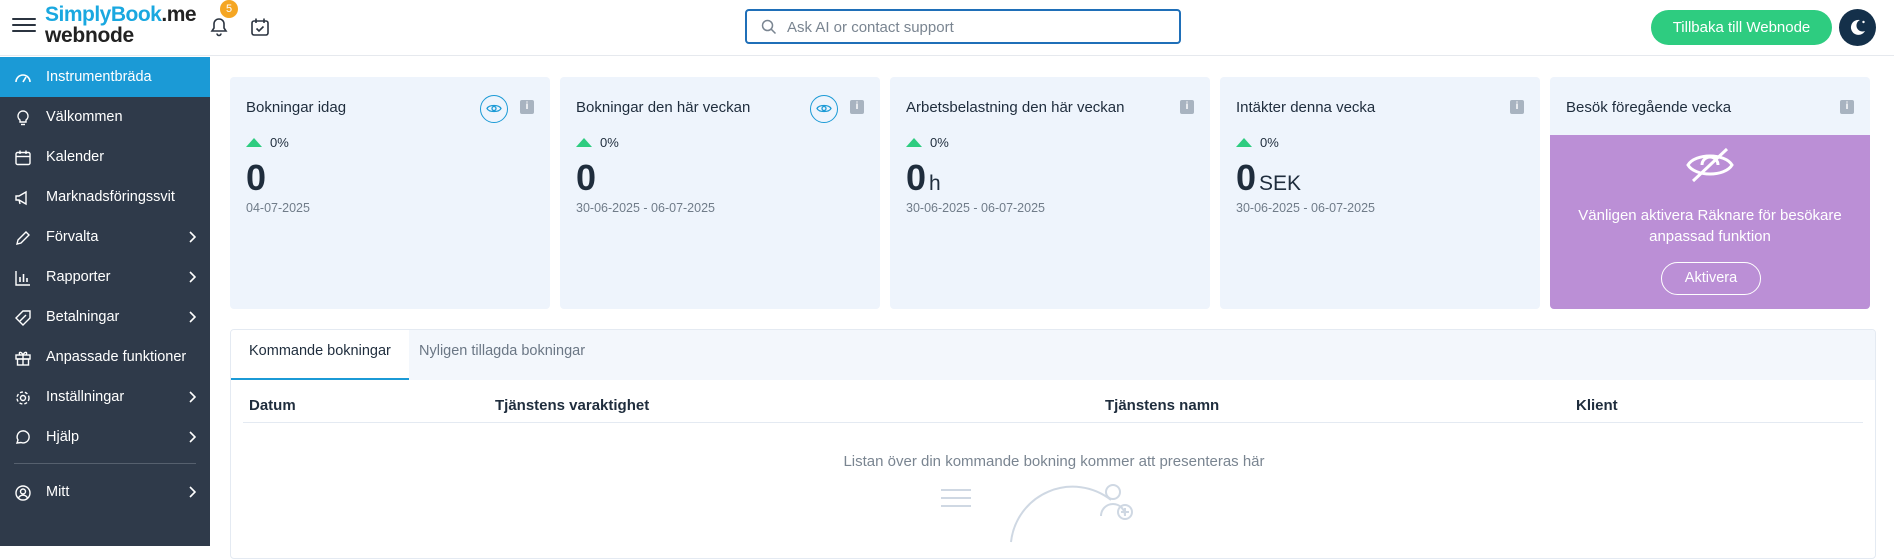 This screenshot has width=1894, height=559. Describe the element at coordinates (23, 358) in the screenshot. I see `gift-icon` at that location.